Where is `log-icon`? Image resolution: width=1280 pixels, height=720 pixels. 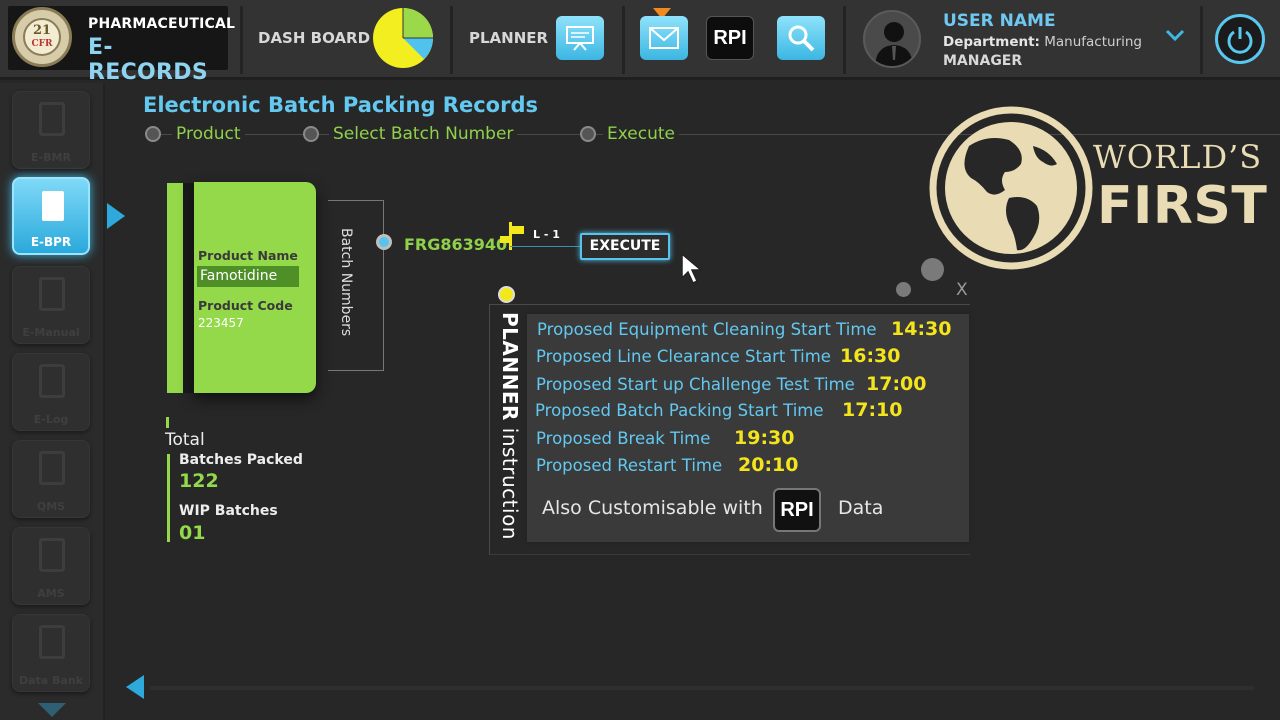 log-icon is located at coordinates (52, 381).